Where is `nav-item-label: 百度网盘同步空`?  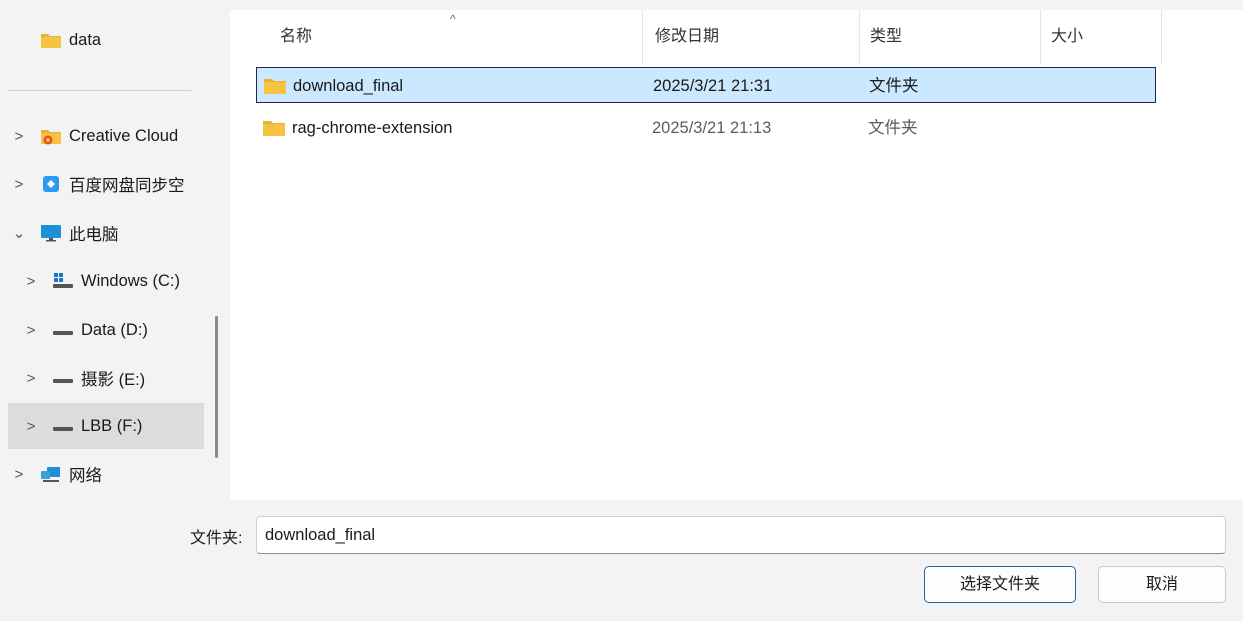
nav-item-label: 百度网盘同步空 is located at coordinates (127, 186).